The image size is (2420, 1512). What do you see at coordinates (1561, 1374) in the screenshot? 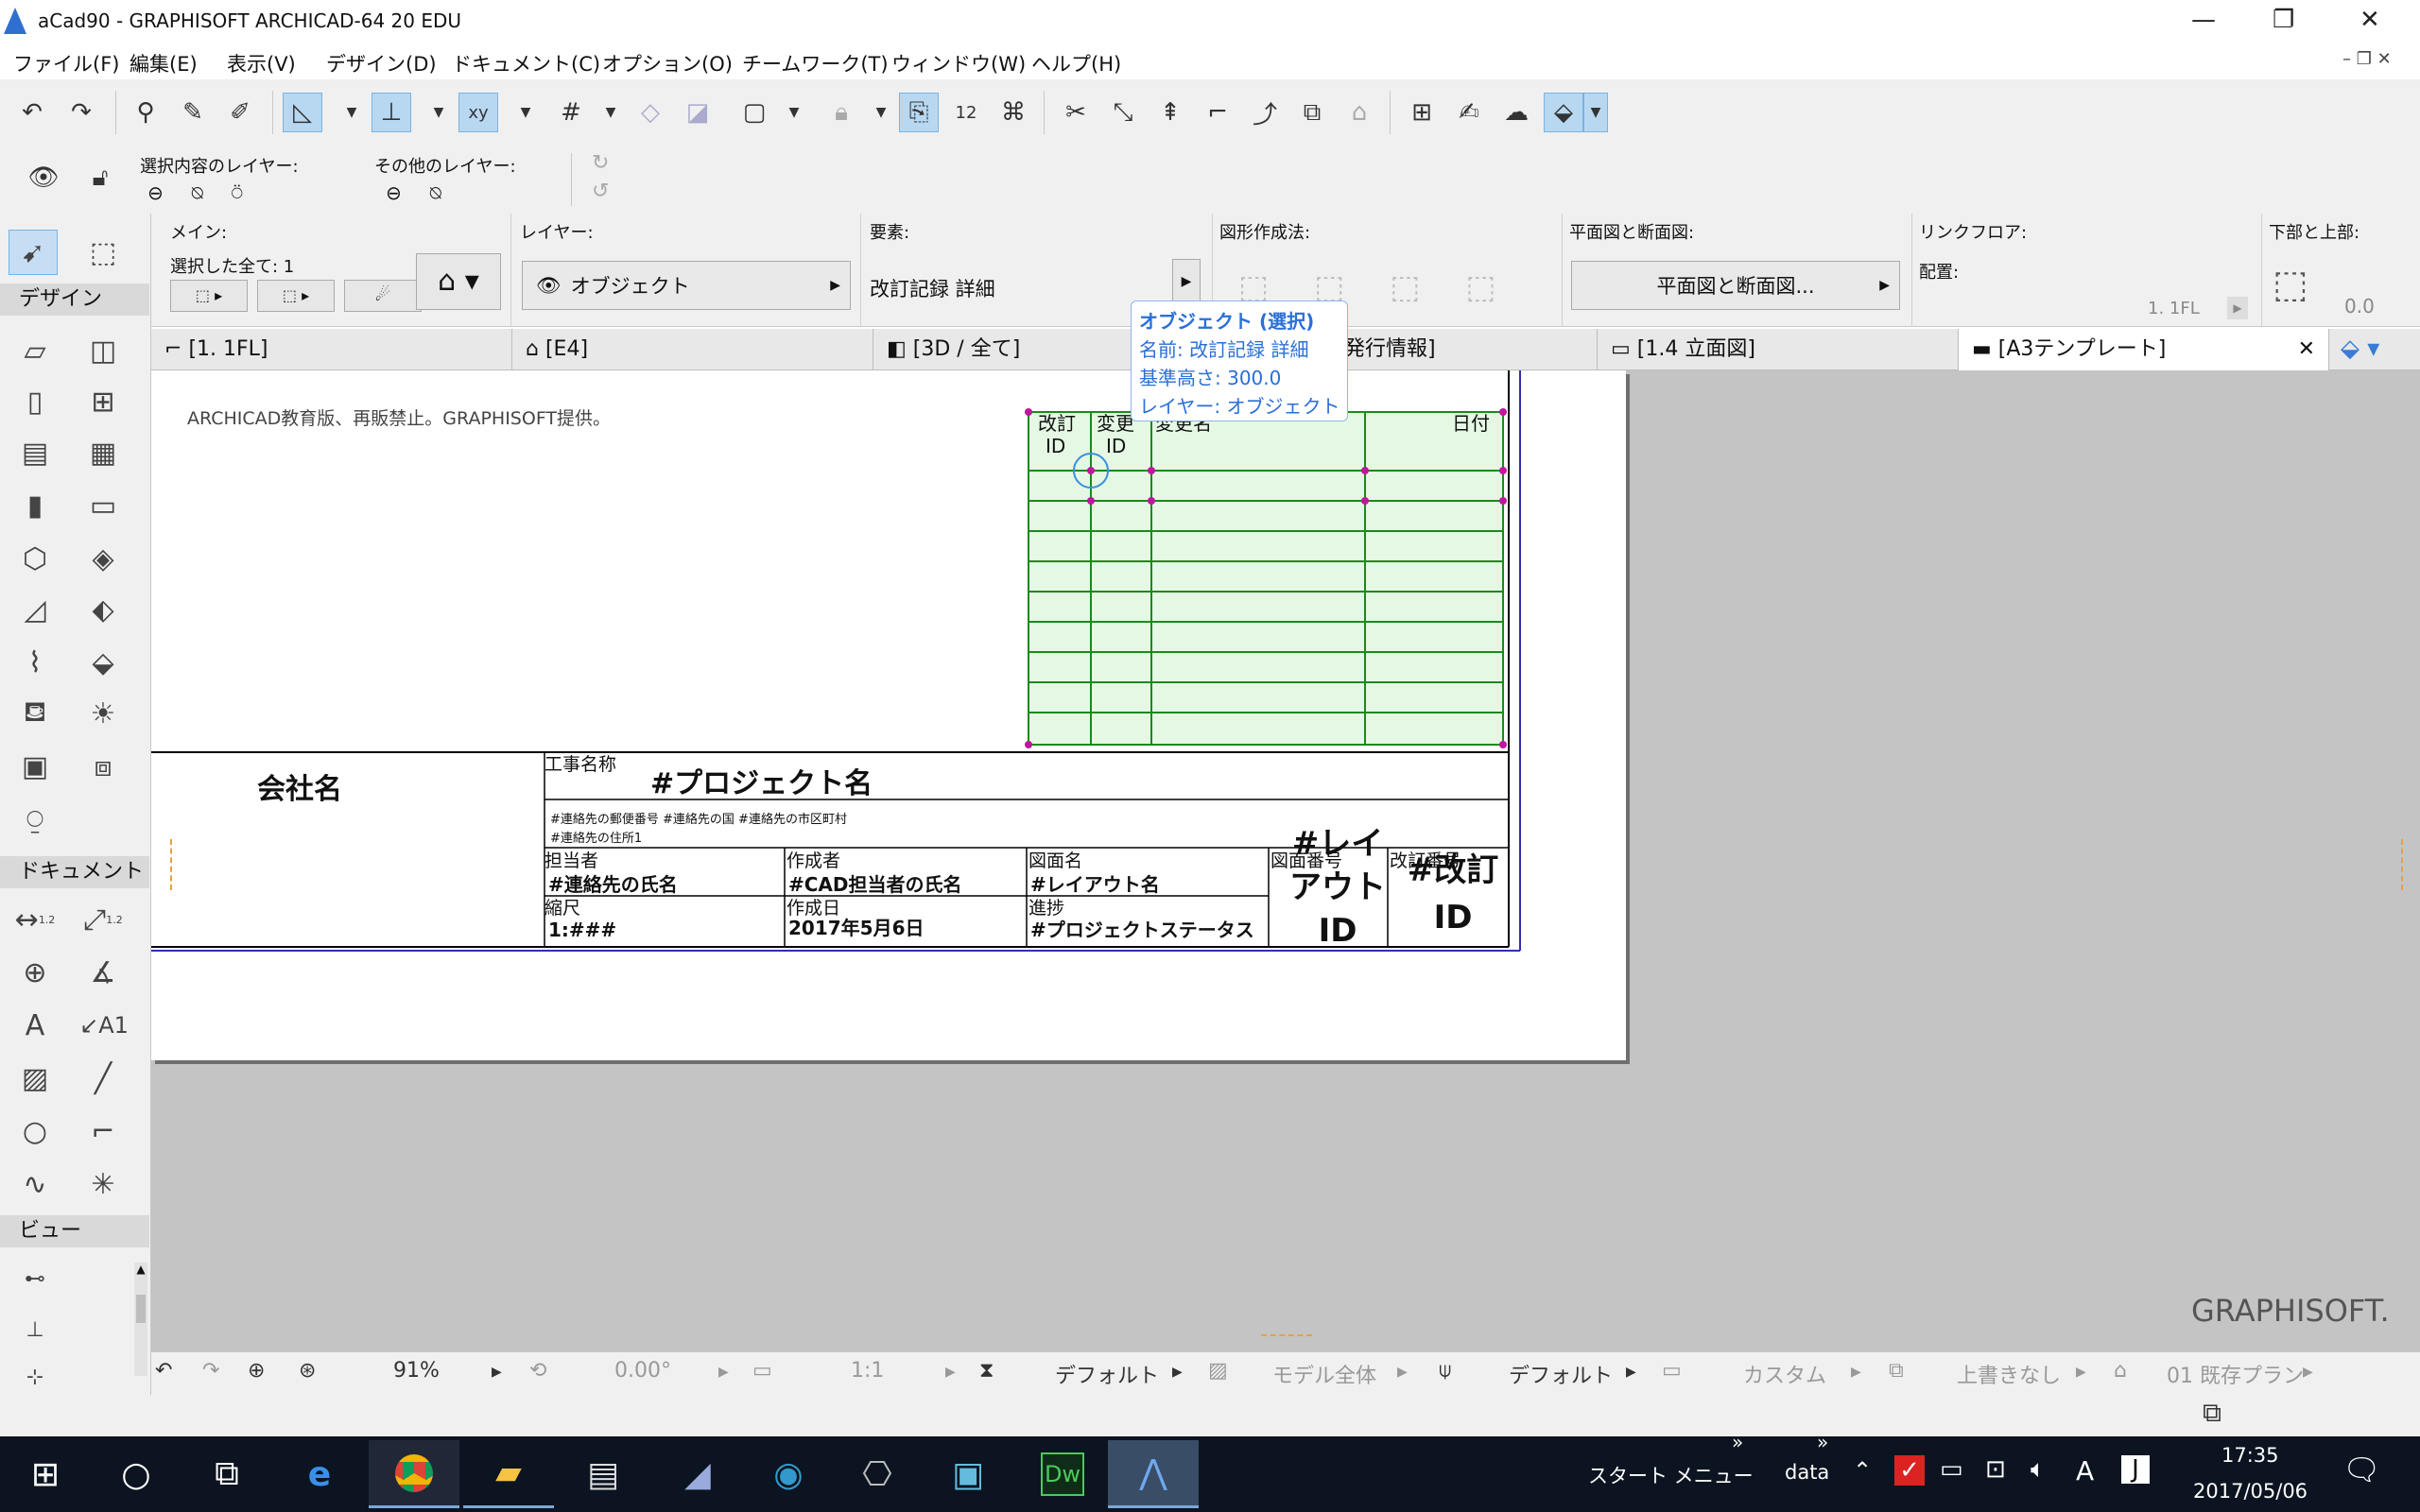
I see `dimension-value: デフォルト` at bounding box center [1561, 1374].